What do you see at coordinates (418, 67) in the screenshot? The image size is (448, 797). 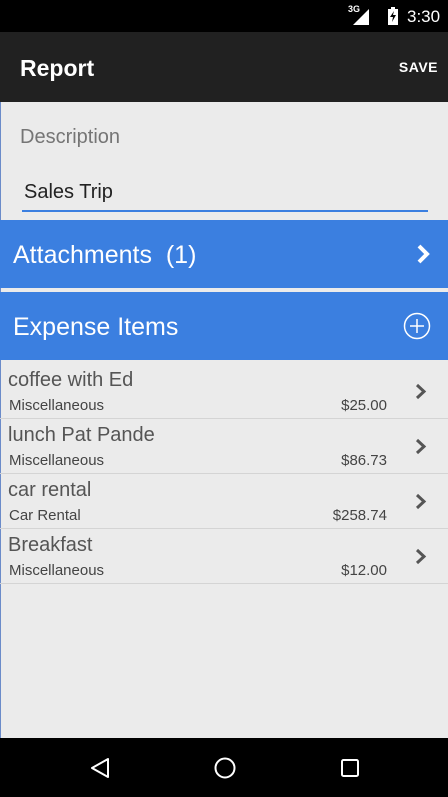 I see `save-button: SAVE` at bounding box center [418, 67].